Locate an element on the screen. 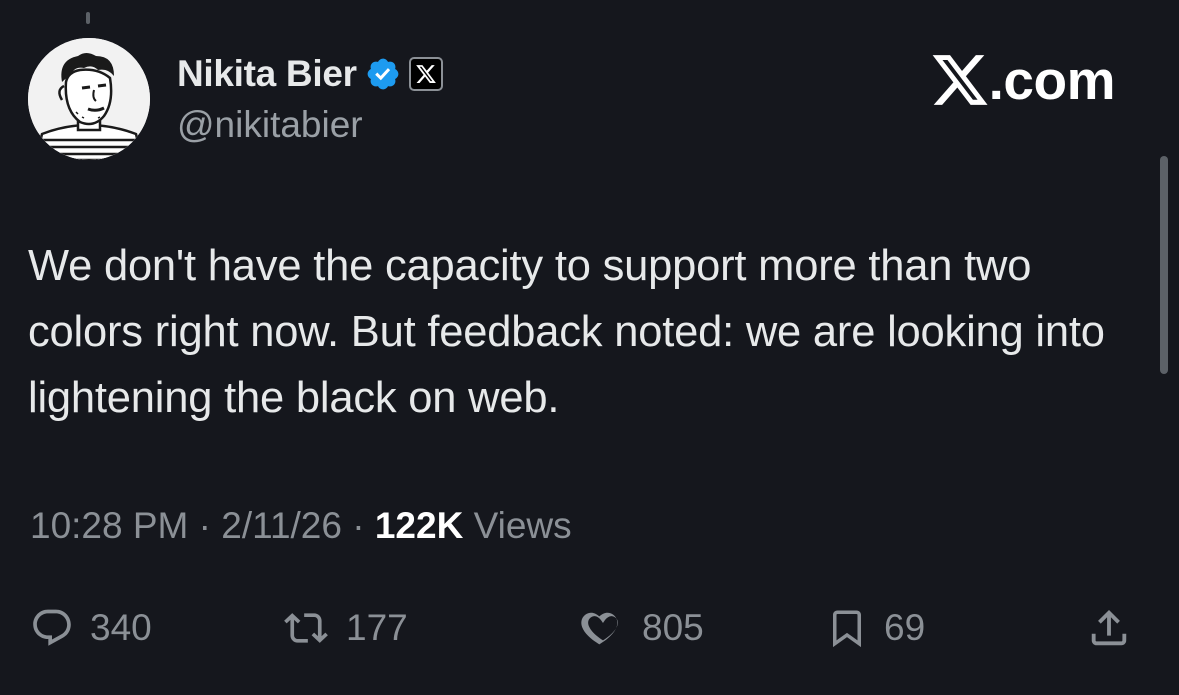  retweet-icon is located at coordinates (306, 628).